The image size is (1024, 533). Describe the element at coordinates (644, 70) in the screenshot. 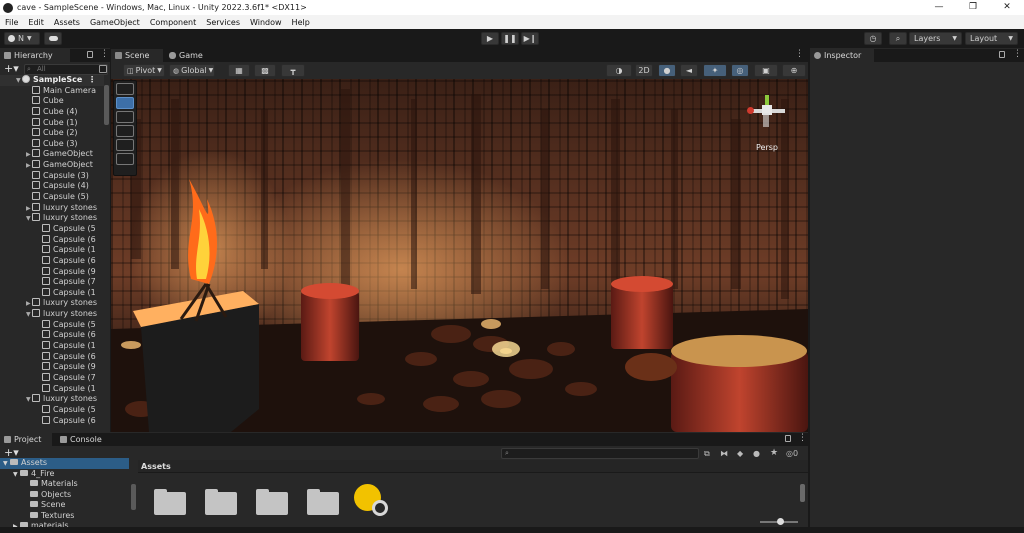

I see `mode-2d-toggle: 2D` at that location.